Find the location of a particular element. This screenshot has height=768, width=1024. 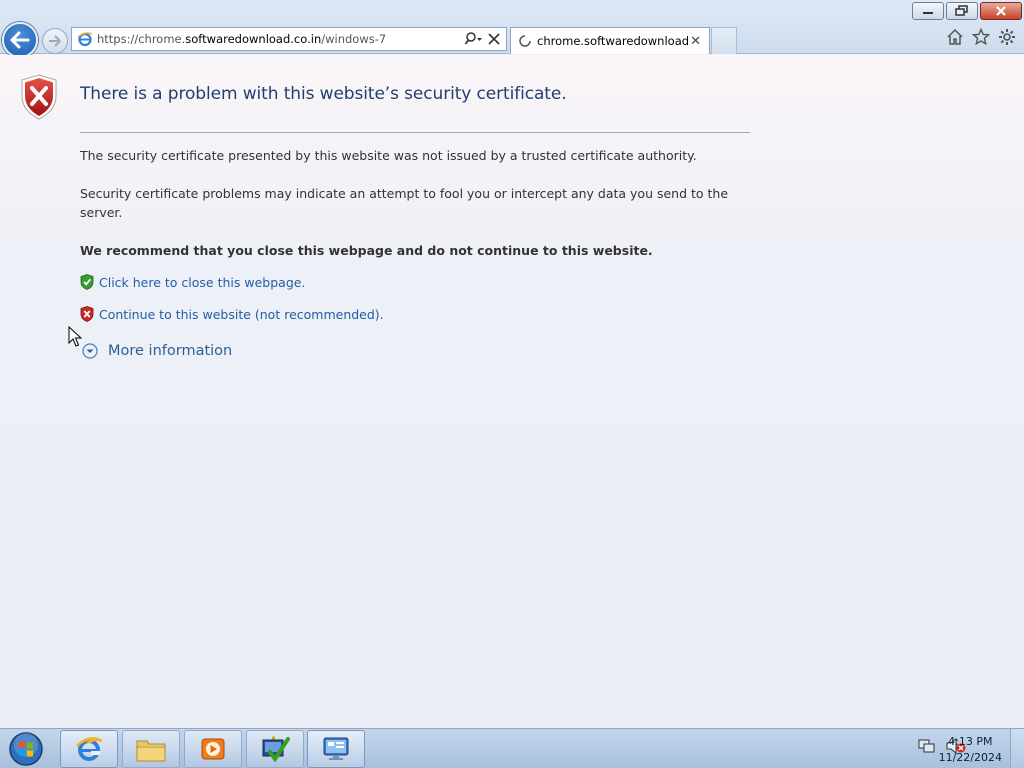

ie-page-icon is located at coordinates (85, 39).